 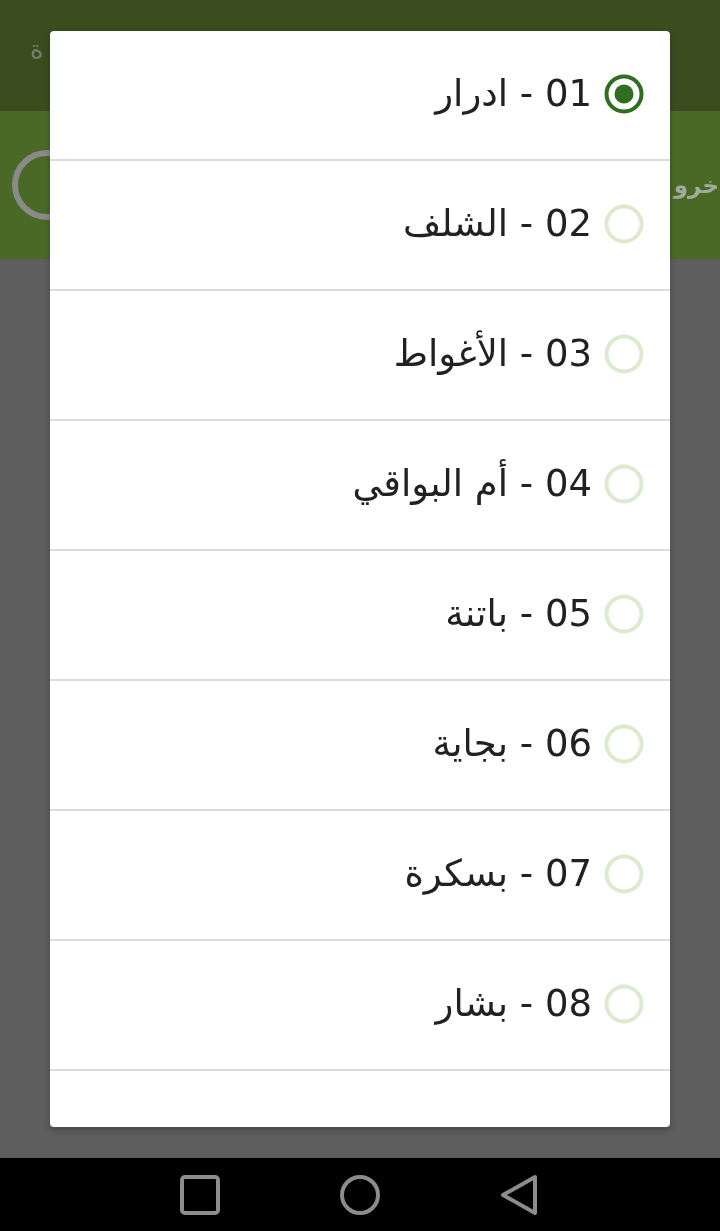 What do you see at coordinates (37, 50) in the screenshot?
I see `header-title: ة` at bounding box center [37, 50].